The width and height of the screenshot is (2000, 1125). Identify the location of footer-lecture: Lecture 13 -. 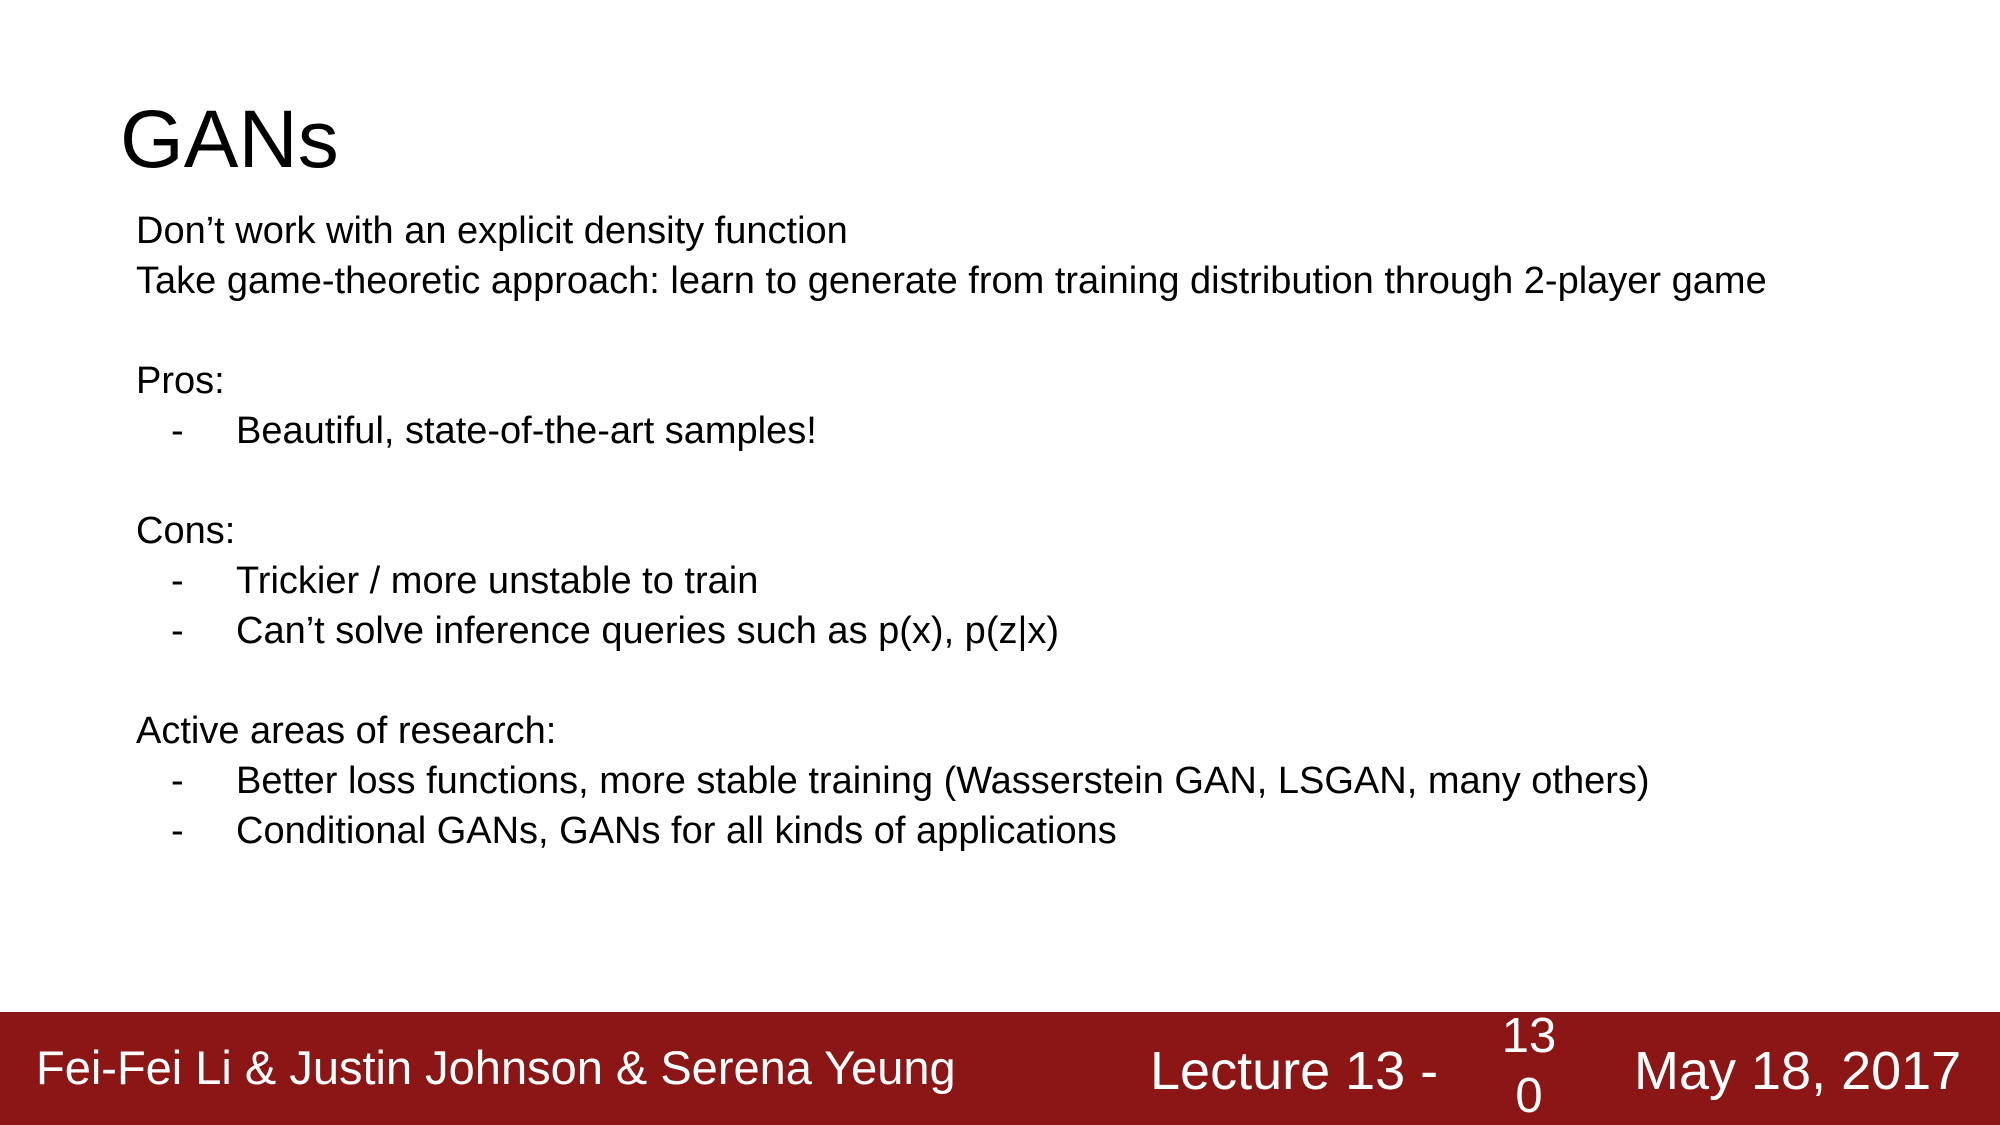
(1294, 1071).